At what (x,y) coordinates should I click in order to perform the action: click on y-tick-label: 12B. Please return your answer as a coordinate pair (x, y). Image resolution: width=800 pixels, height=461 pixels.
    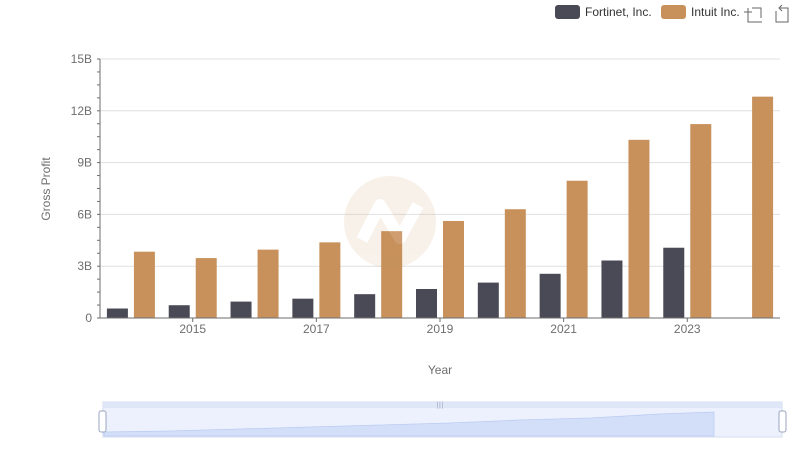
    Looking at the image, I should click on (81, 111).